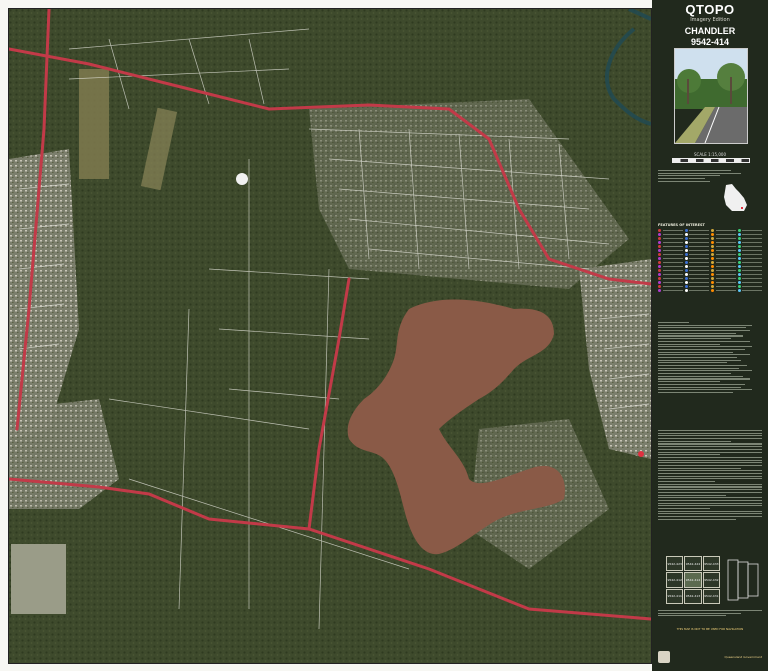  I want to click on index-cell: 9542-431, so click(711, 596).